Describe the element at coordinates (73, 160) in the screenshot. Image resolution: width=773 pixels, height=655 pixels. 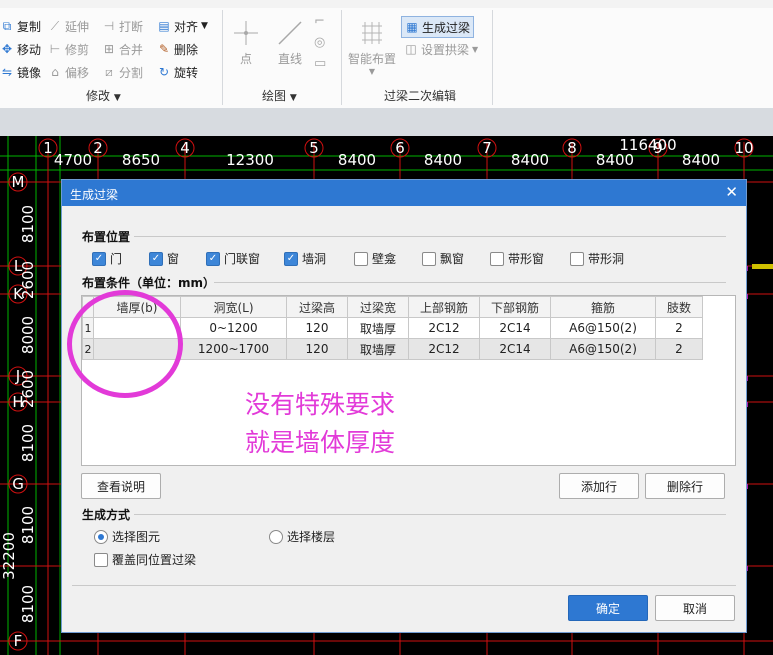
I see `dimension-label: 4700` at that location.